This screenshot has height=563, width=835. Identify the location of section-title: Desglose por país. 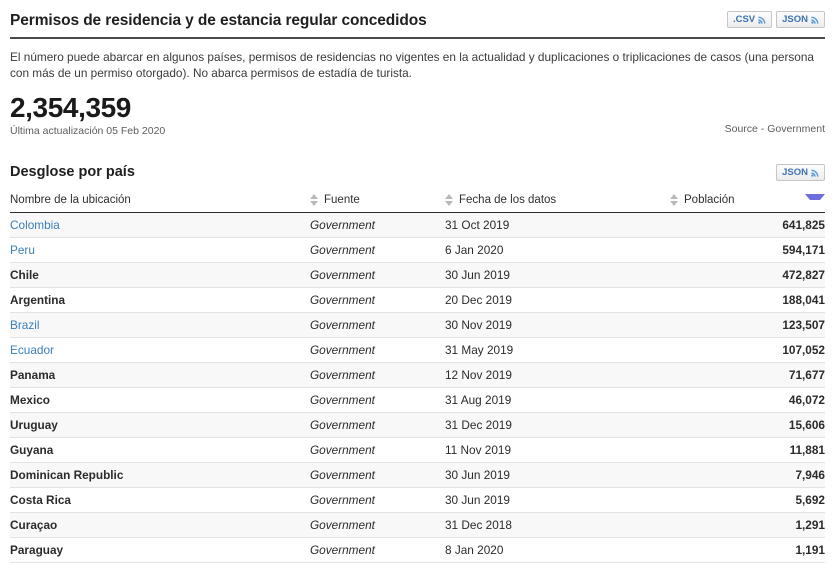
(72, 172).